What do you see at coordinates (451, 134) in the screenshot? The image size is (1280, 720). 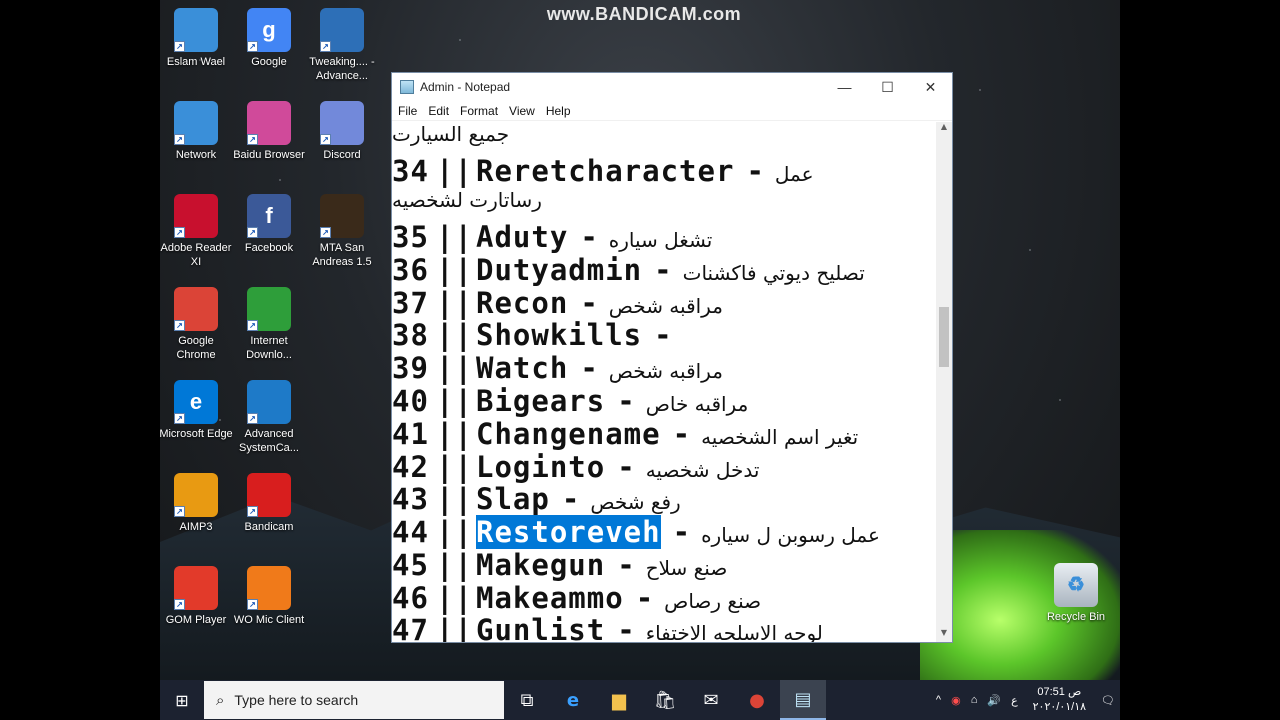 I see `arabic-text: جميع السيارت` at bounding box center [451, 134].